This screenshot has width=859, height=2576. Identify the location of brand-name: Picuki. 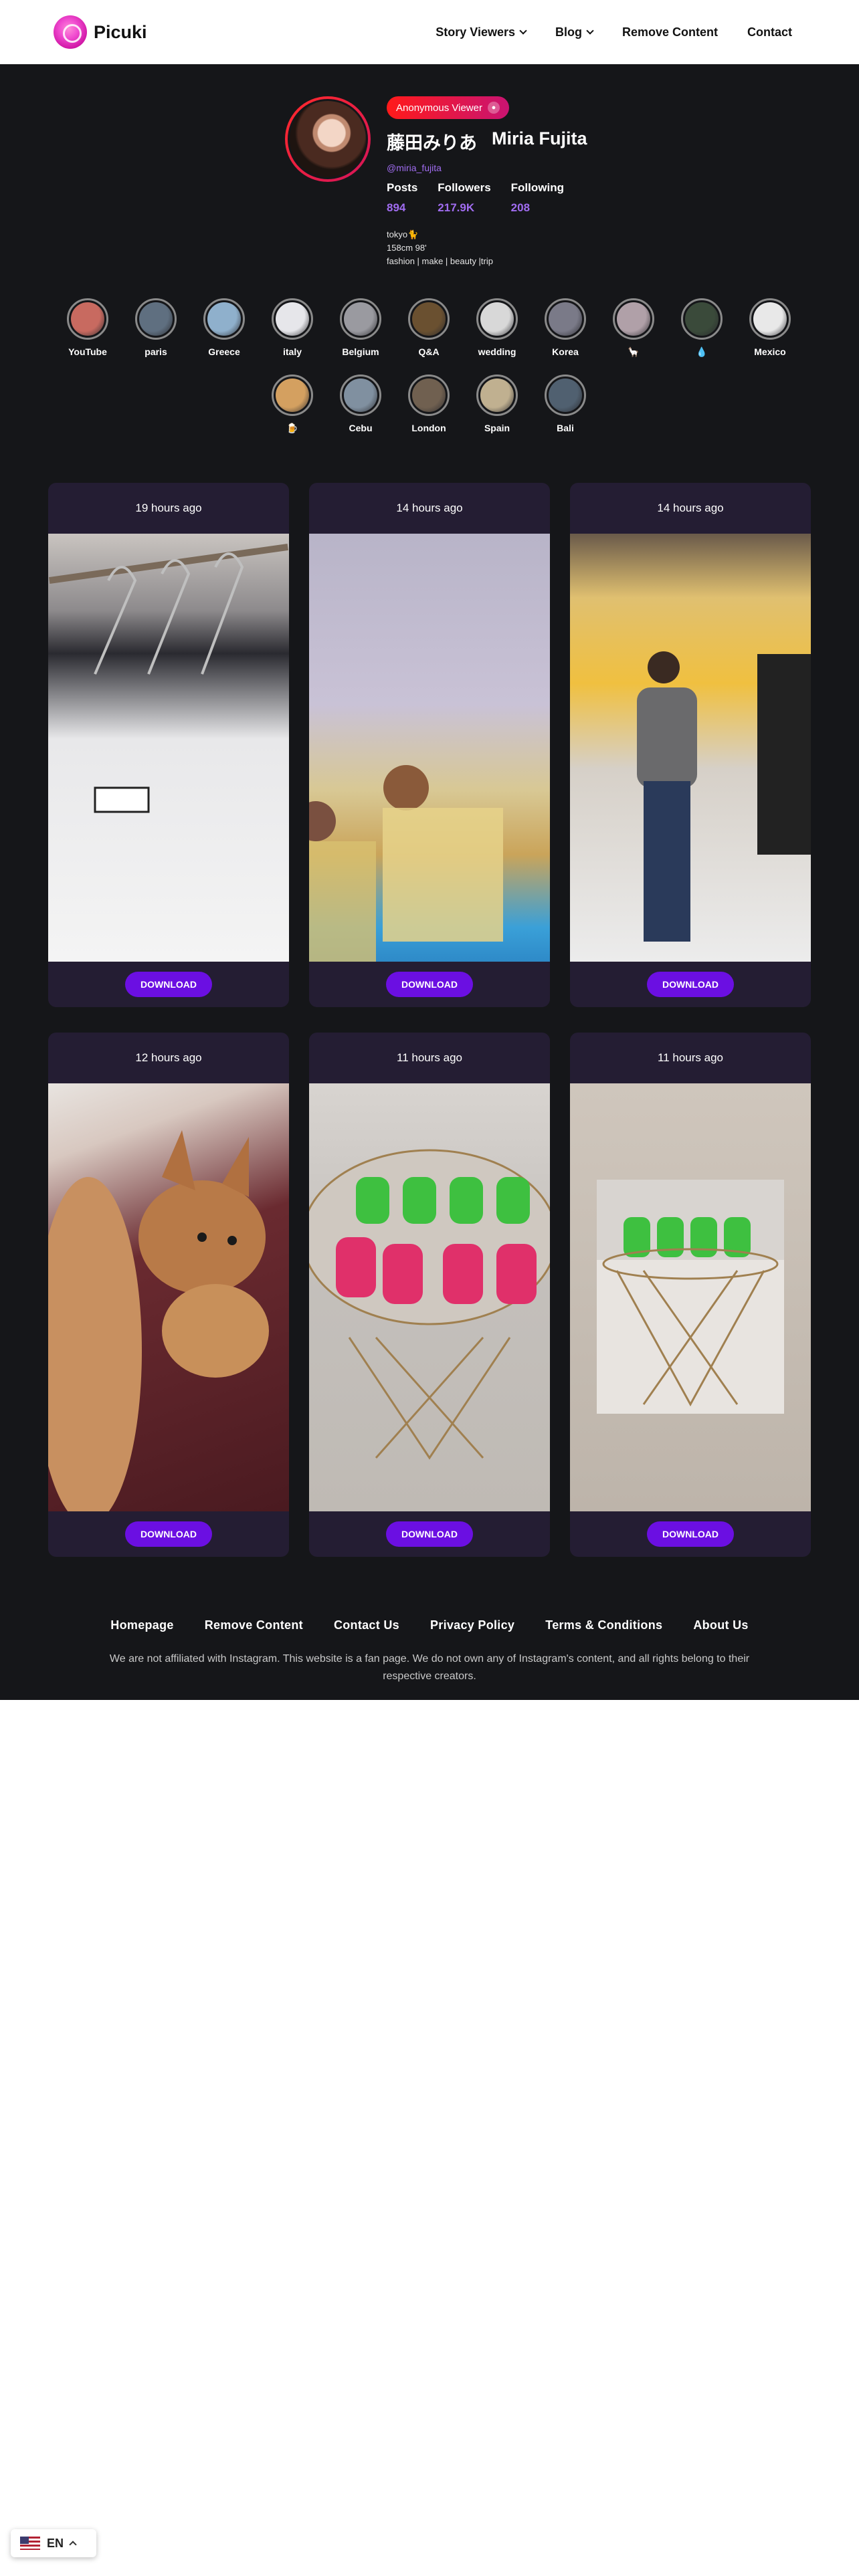
(120, 31).